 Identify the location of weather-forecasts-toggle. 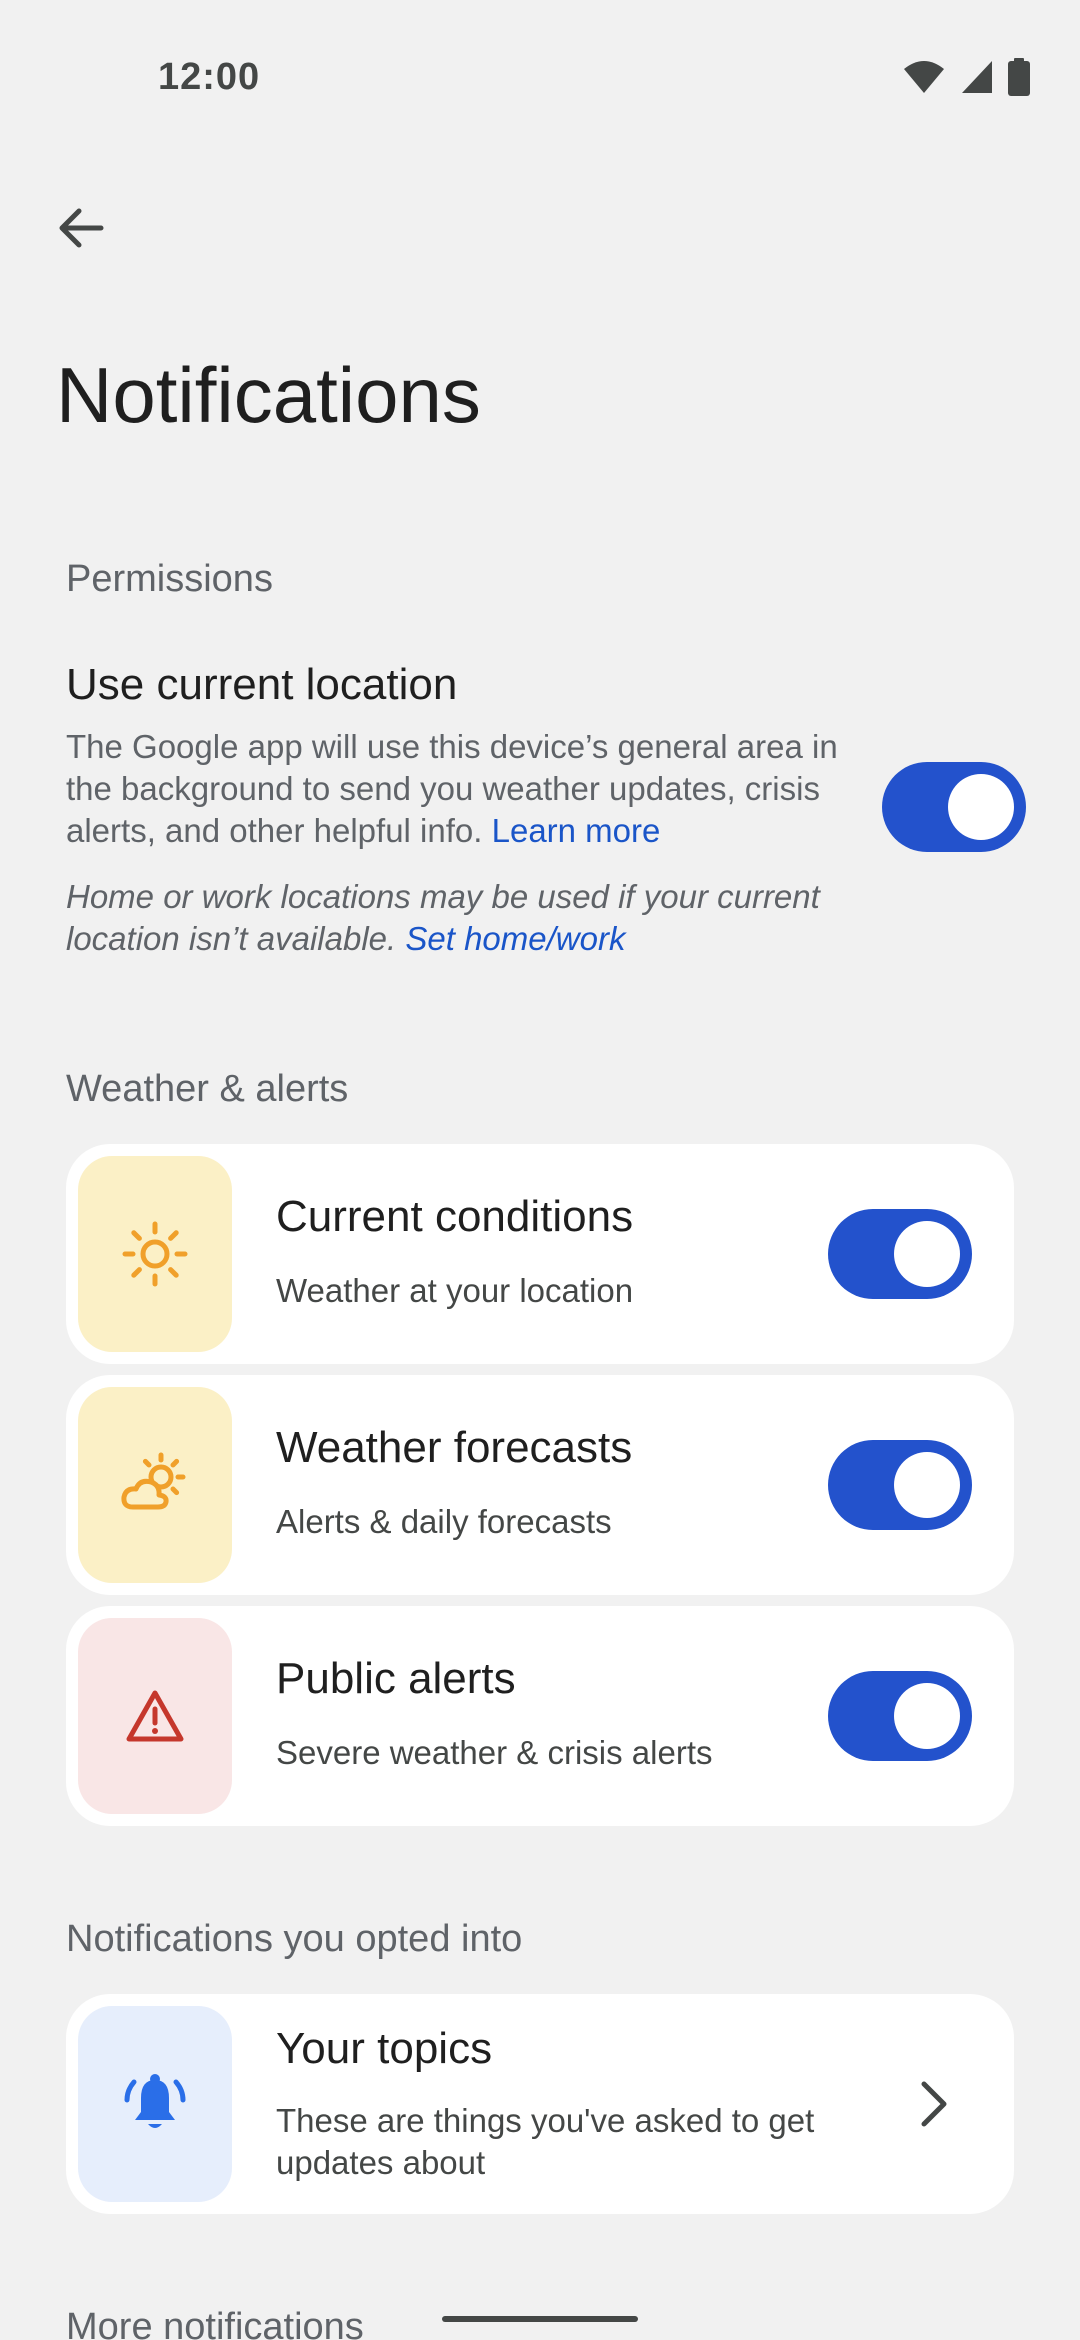
(900, 1485).